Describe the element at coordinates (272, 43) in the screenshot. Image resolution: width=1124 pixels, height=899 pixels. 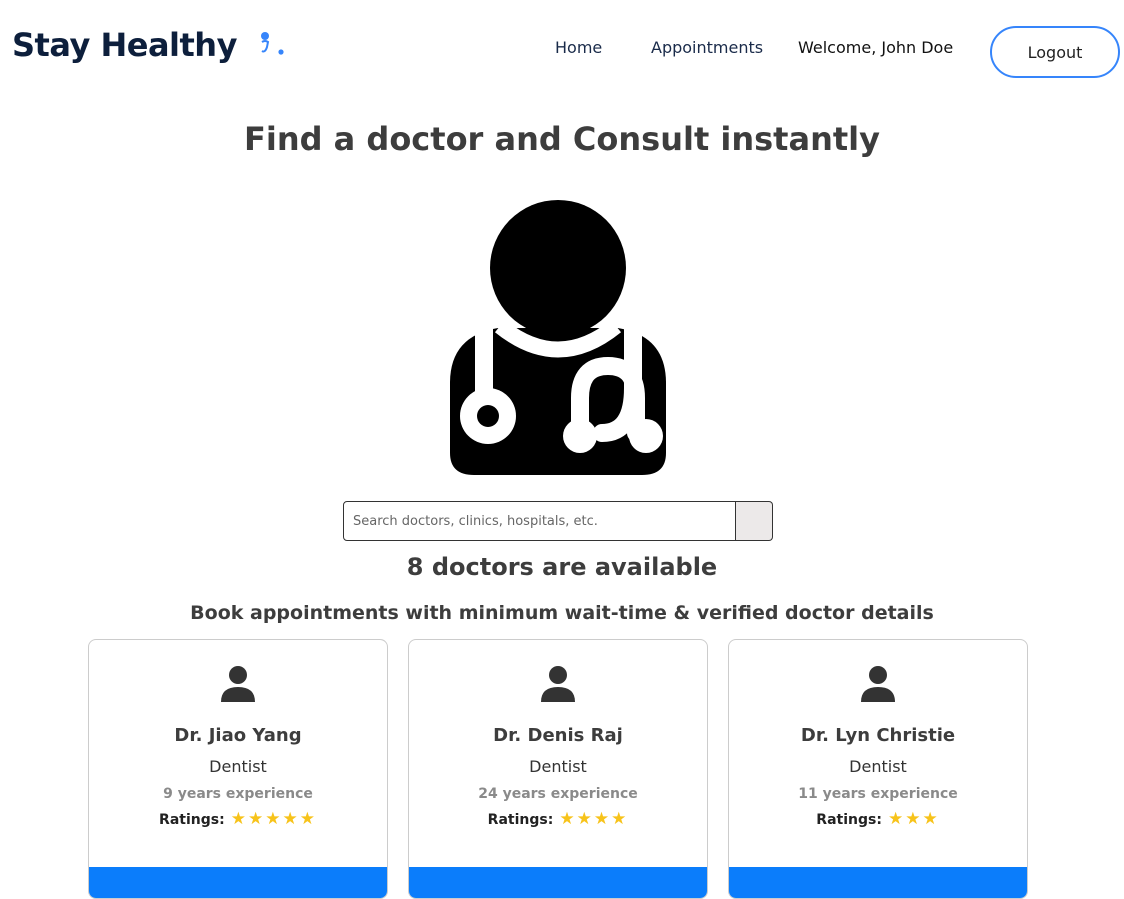
I see `stethoscope-icon` at that location.